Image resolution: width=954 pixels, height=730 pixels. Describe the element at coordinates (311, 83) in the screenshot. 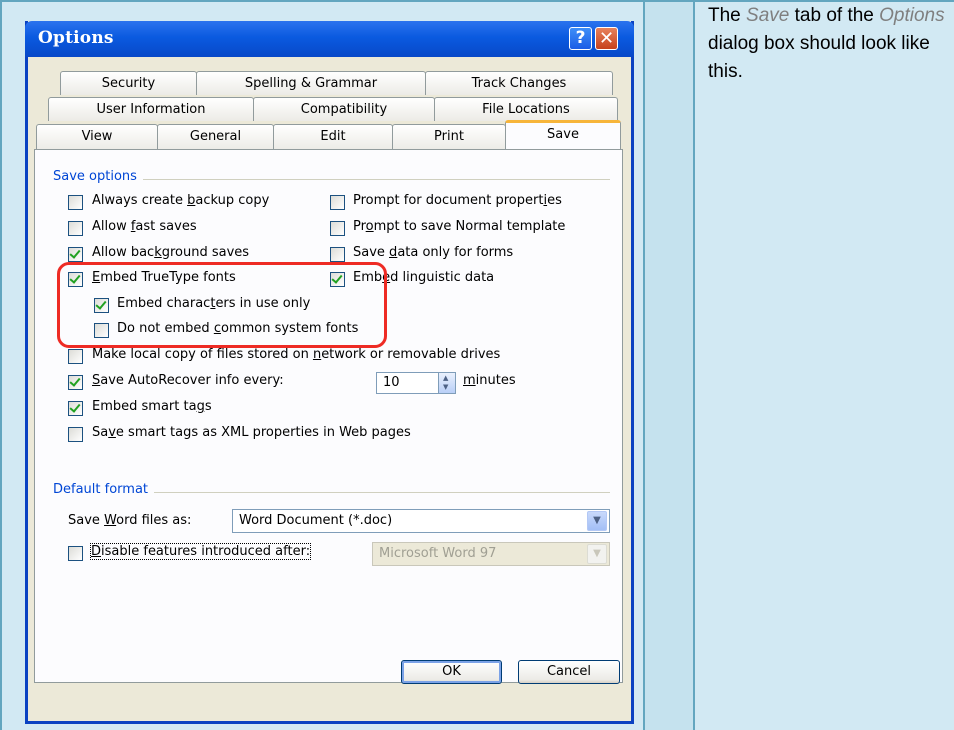

I see `tab-spelling-grammar: Spelling & Grammar` at that location.